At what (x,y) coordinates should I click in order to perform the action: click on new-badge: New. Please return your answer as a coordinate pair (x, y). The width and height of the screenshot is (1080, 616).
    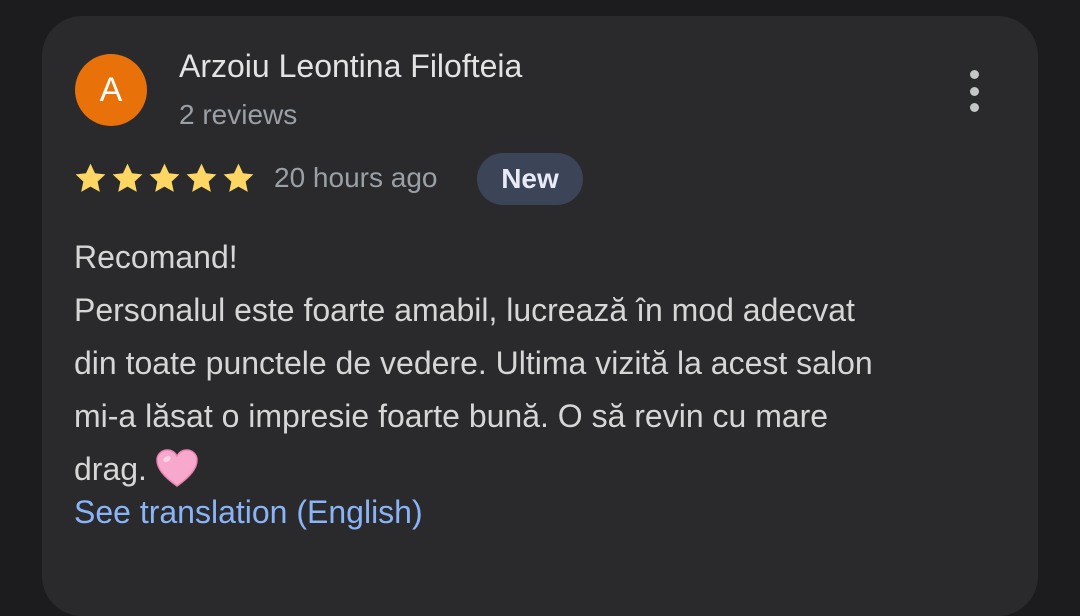
    Looking at the image, I should click on (530, 179).